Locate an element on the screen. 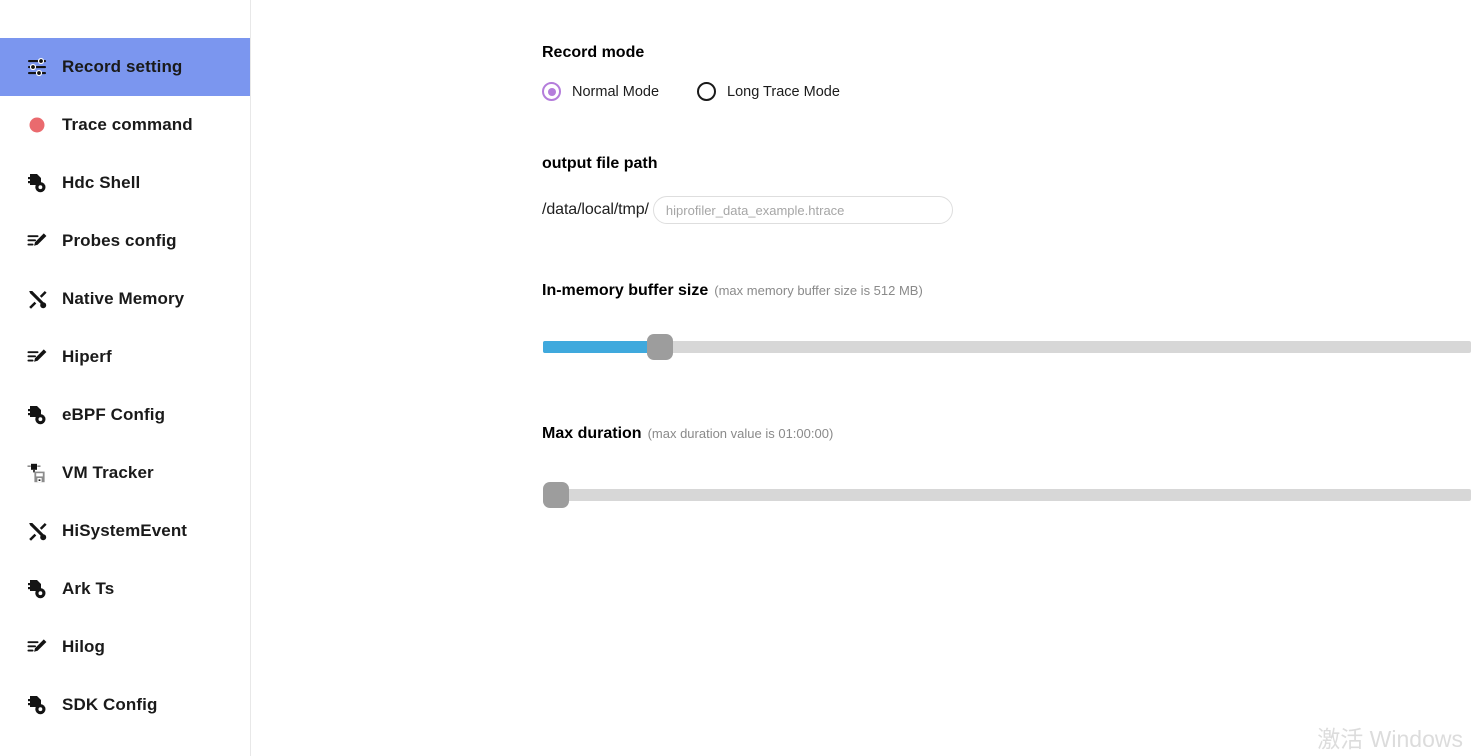  sidebar-item-ebpf-config: eBPF Config is located at coordinates (125, 415).